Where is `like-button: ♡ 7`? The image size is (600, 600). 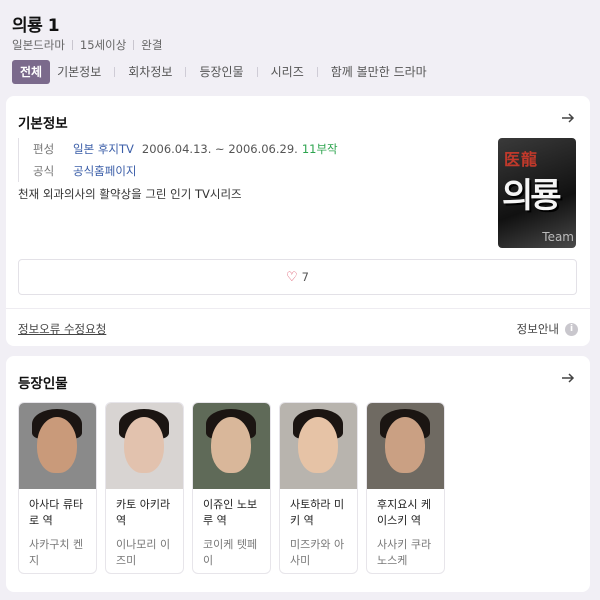 like-button: ♡ 7 is located at coordinates (297, 277).